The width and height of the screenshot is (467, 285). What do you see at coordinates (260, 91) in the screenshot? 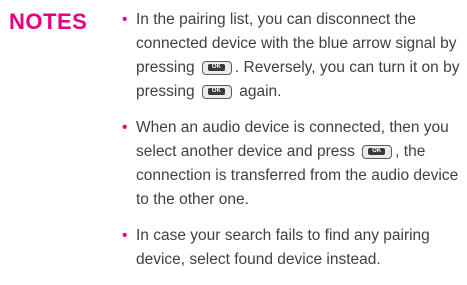
I see `note-text: again.` at bounding box center [260, 91].